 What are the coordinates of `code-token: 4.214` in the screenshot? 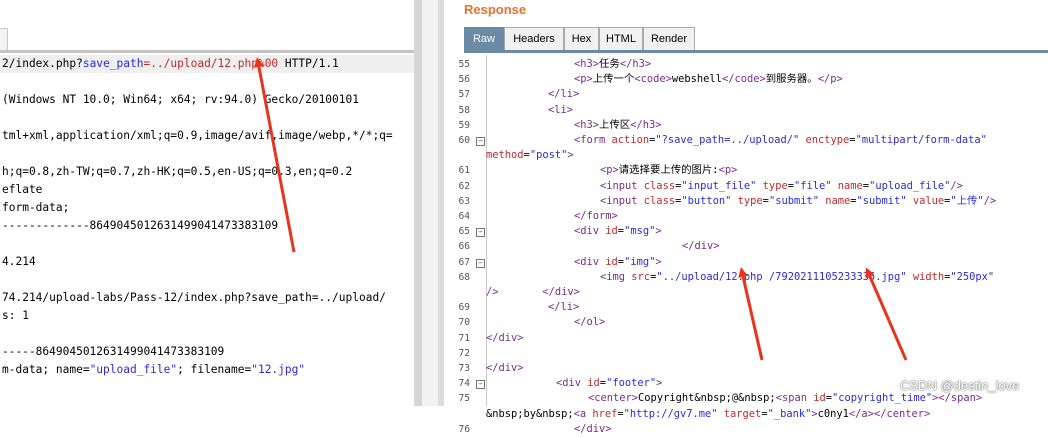 It's located at (19, 261).